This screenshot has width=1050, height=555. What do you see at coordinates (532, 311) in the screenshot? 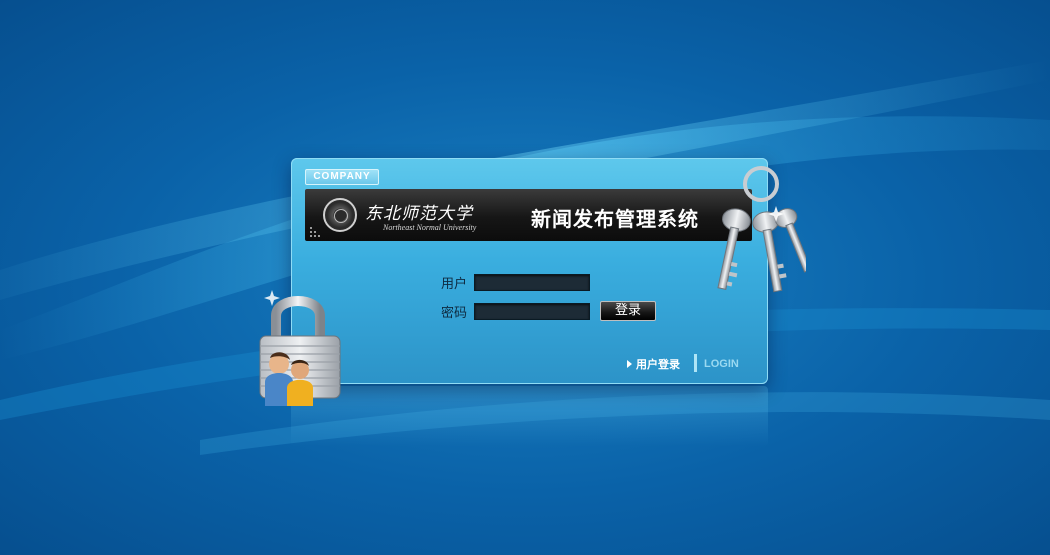
I see `password-input` at bounding box center [532, 311].